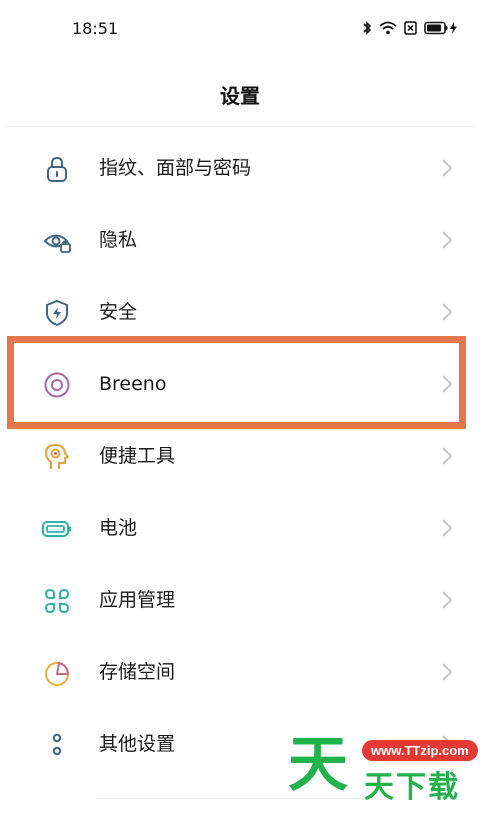 The width and height of the screenshot is (480, 824). I want to click on watermark-url: www.TTzip.com, so click(420, 750).